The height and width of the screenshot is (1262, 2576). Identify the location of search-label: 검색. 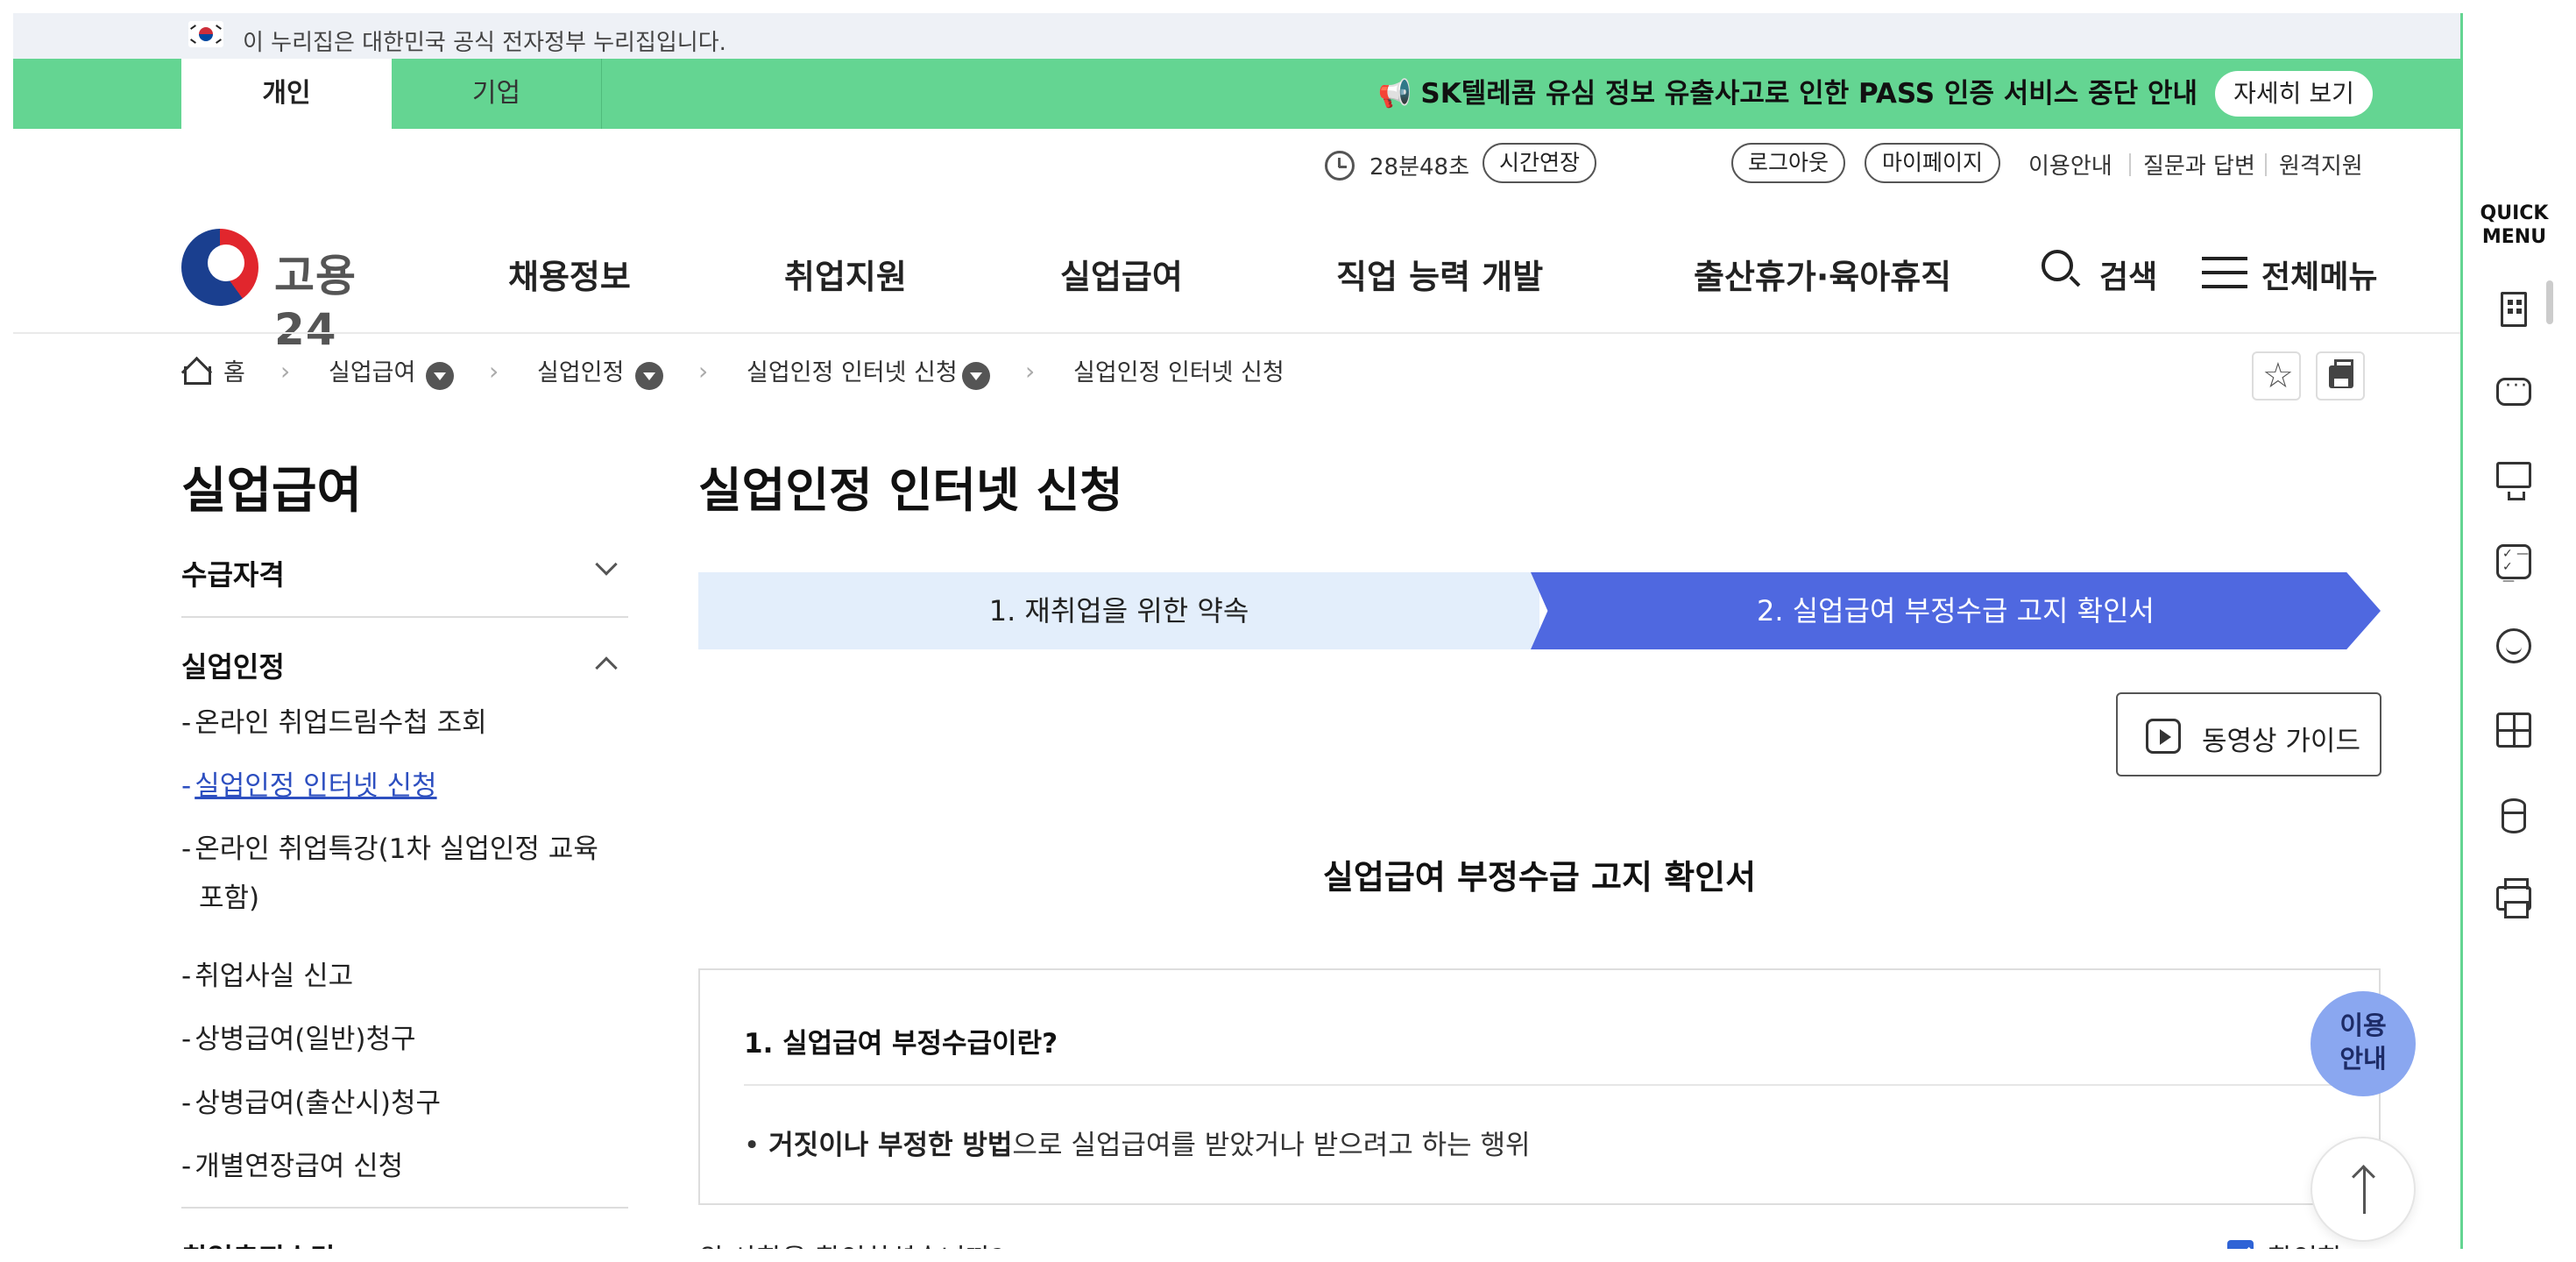
(2128, 274).